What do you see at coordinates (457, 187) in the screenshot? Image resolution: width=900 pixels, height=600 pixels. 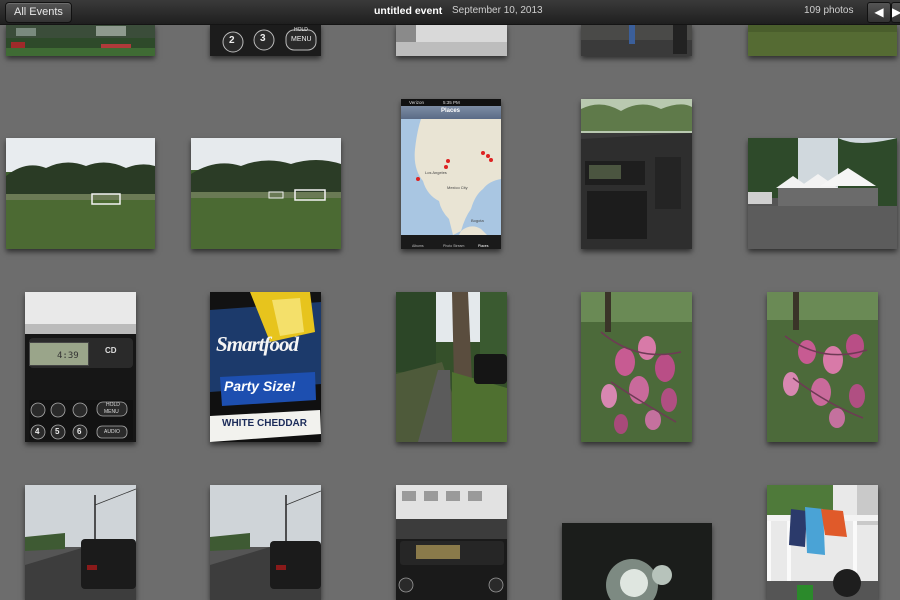 I see `map-place-label: Mexico City` at bounding box center [457, 187].